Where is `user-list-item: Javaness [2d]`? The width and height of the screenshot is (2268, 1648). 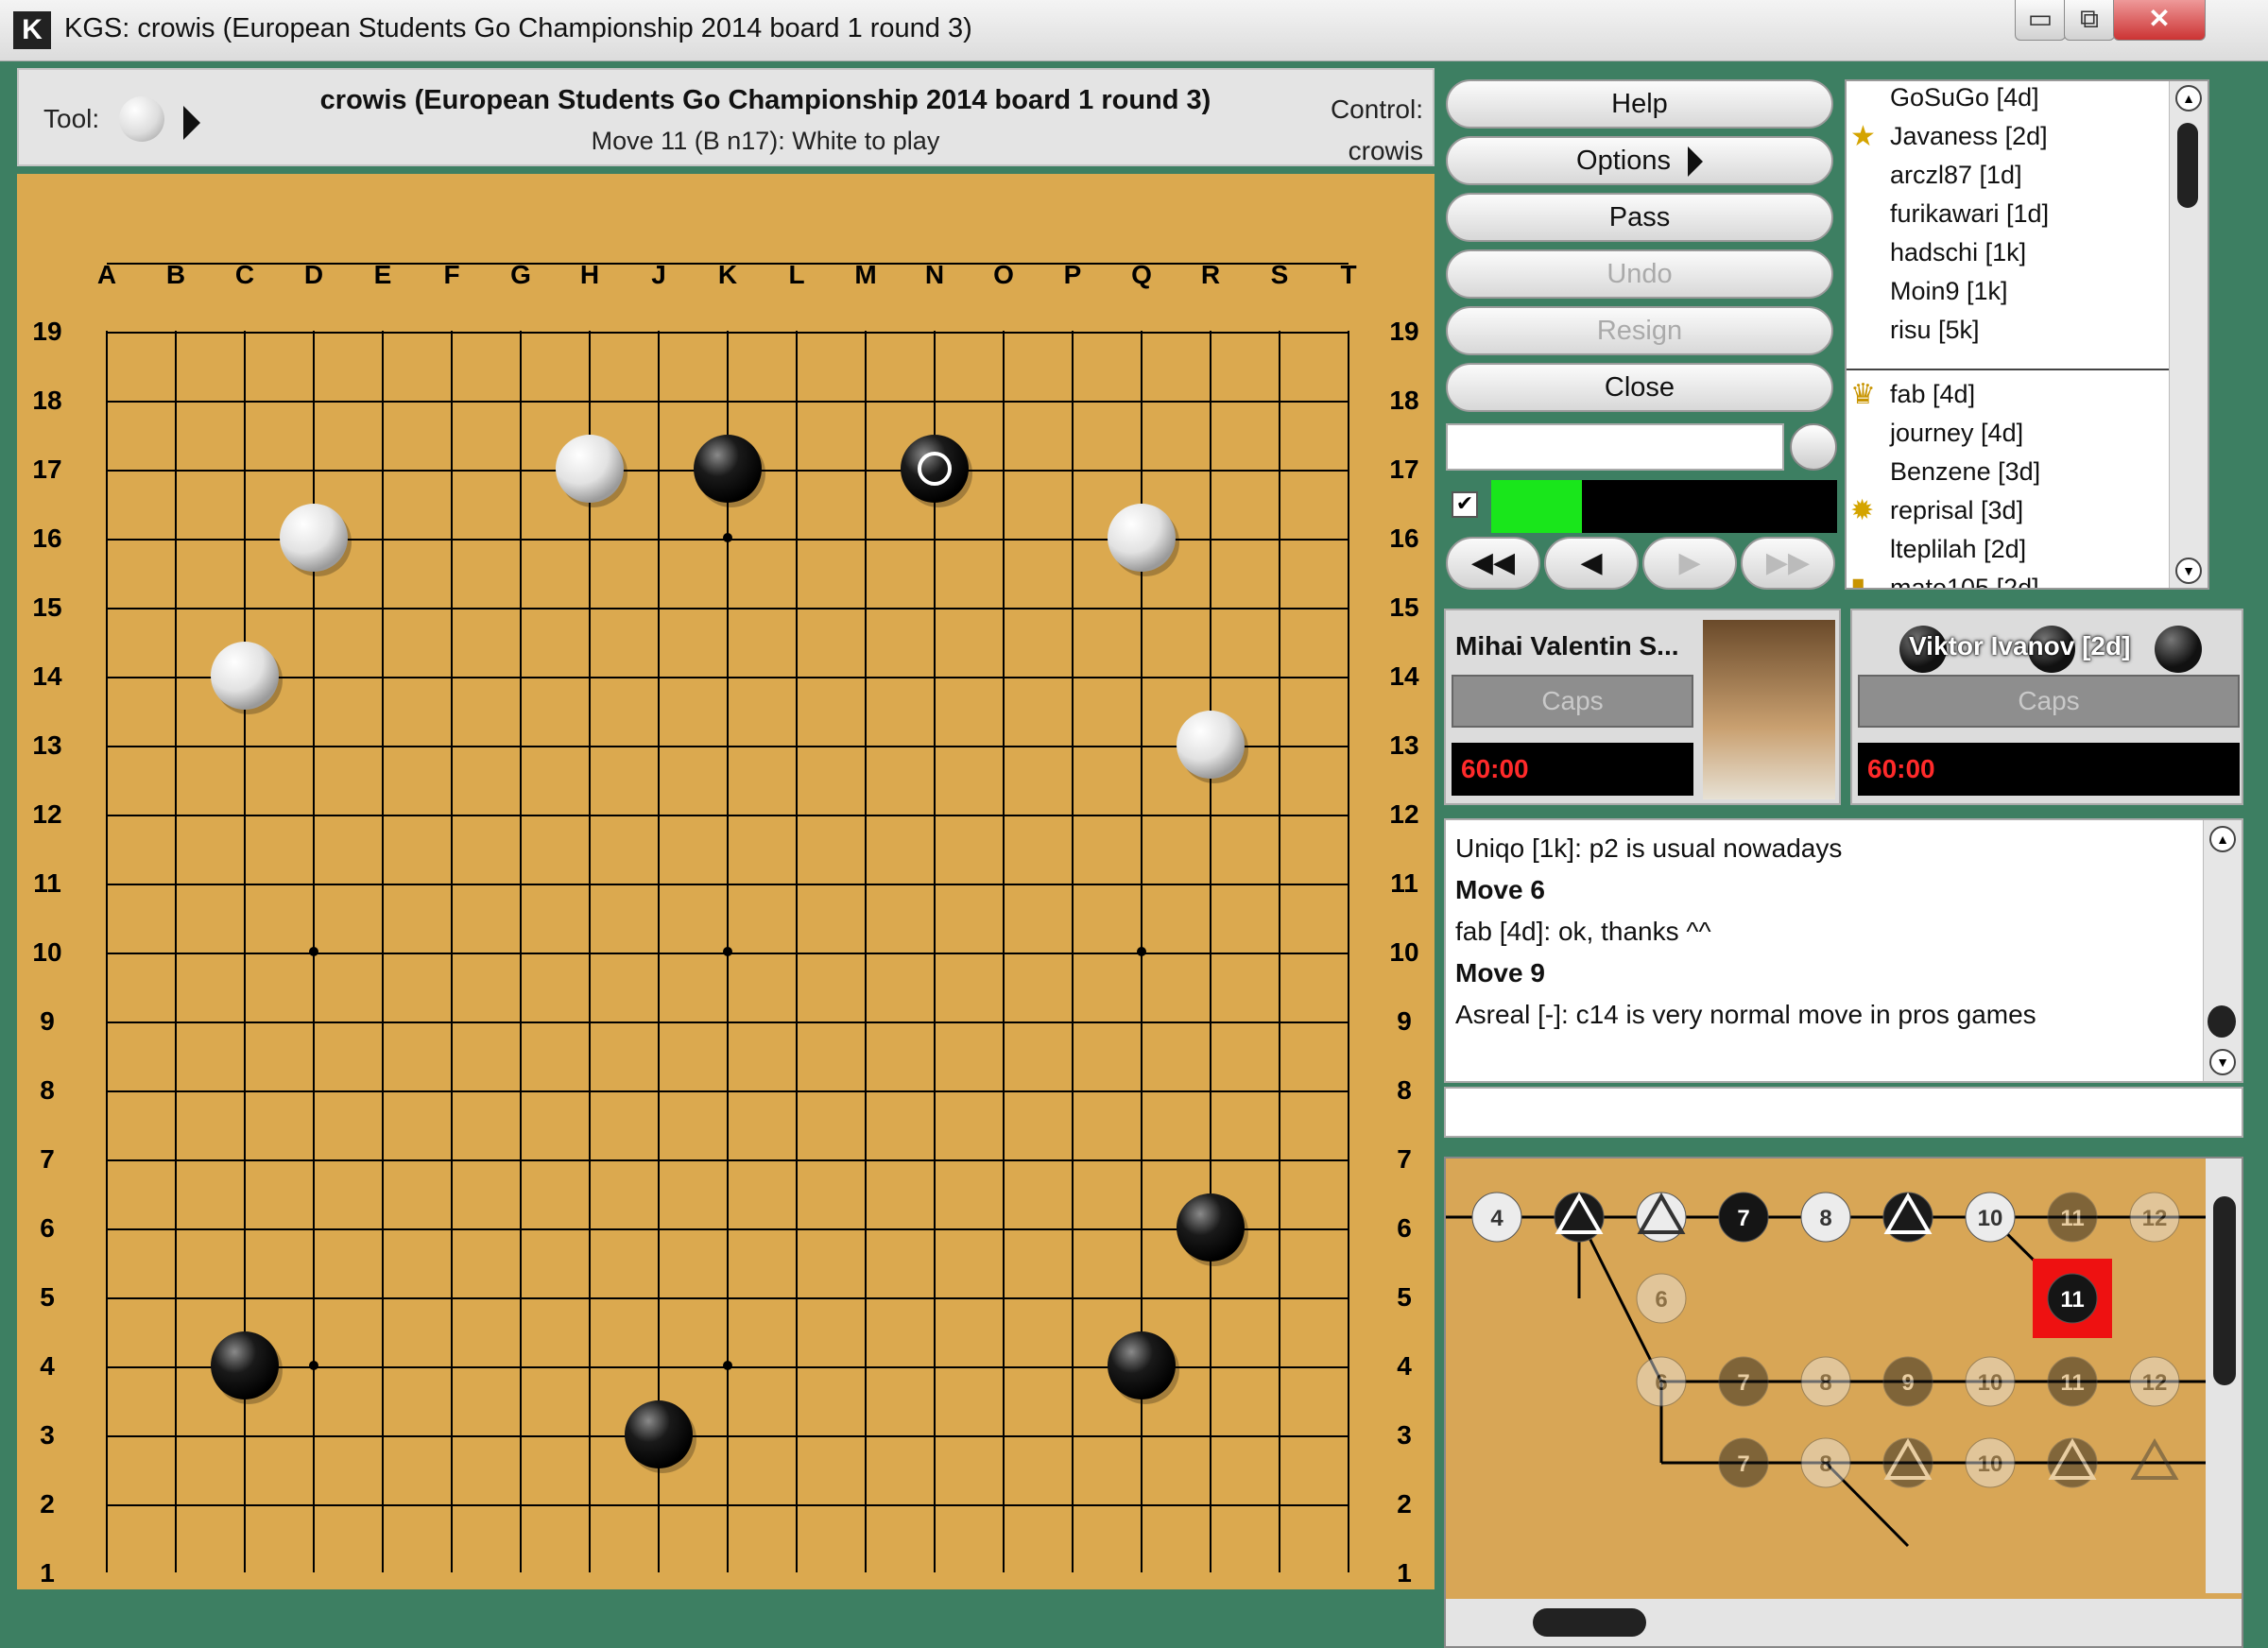
user-list-item: Javaness [2d] is located at coordinates (1969, 136).